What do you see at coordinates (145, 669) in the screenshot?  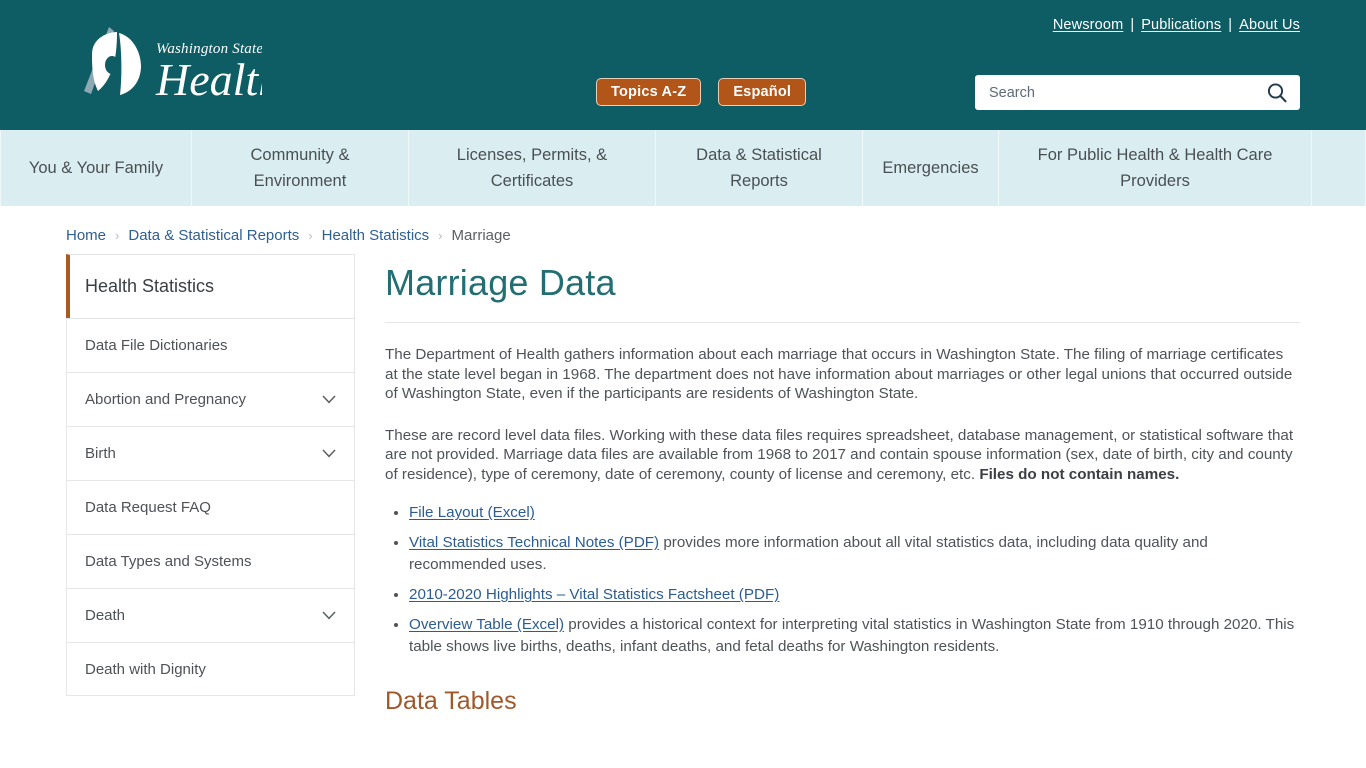 I see `sidebar-item-label: Death with Dignity` at bounding box center [145, 669].